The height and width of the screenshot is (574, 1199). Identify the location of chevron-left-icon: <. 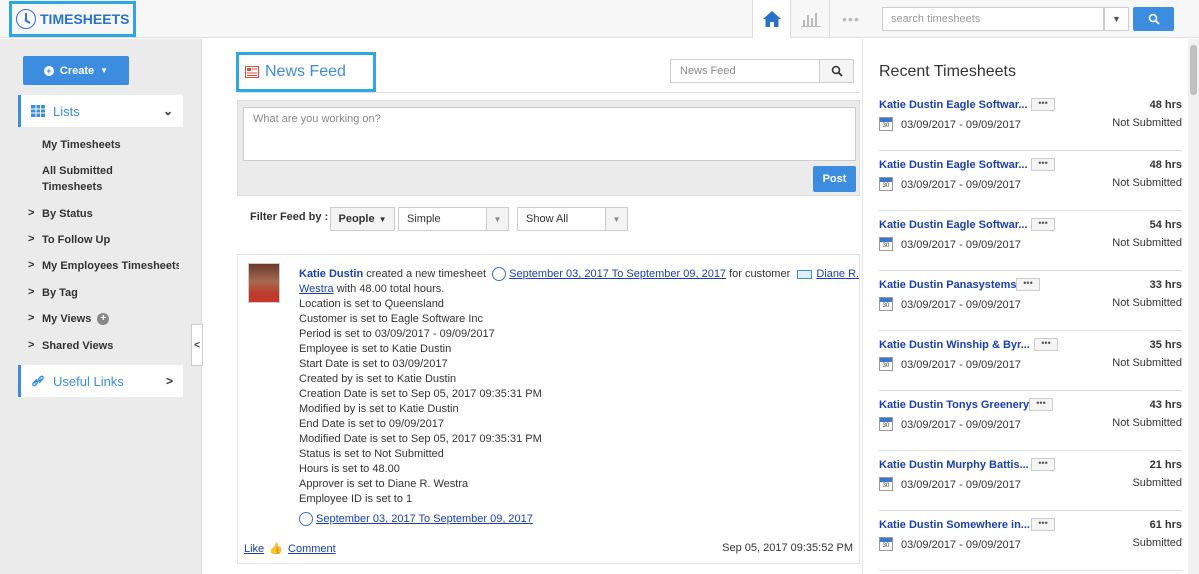
(197, 345).